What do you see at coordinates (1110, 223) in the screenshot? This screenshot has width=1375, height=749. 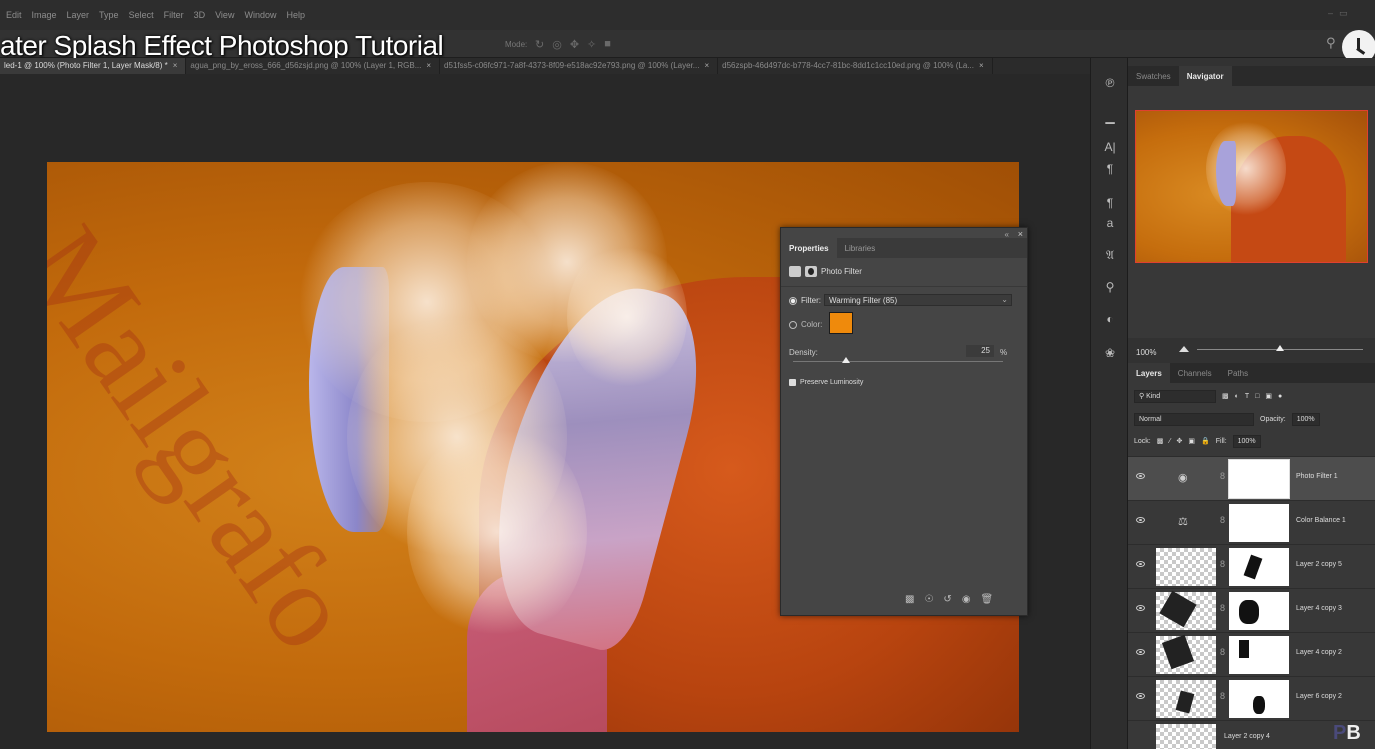 I see `paragraph-styles-icon: a` at bounding box center [1110, 223].